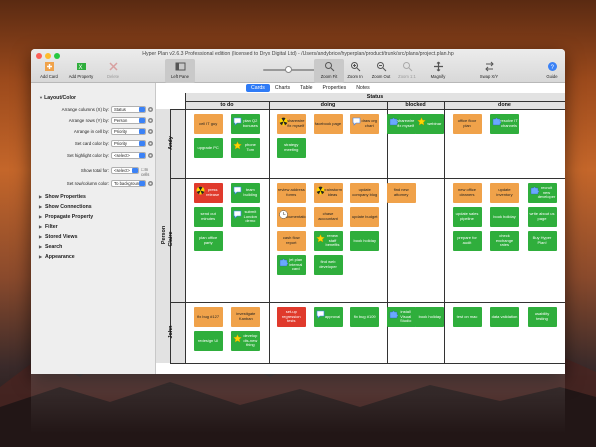 This screenshot has width=596, height=447. I want to click on column-header-doing: doing, so click(328, 105).